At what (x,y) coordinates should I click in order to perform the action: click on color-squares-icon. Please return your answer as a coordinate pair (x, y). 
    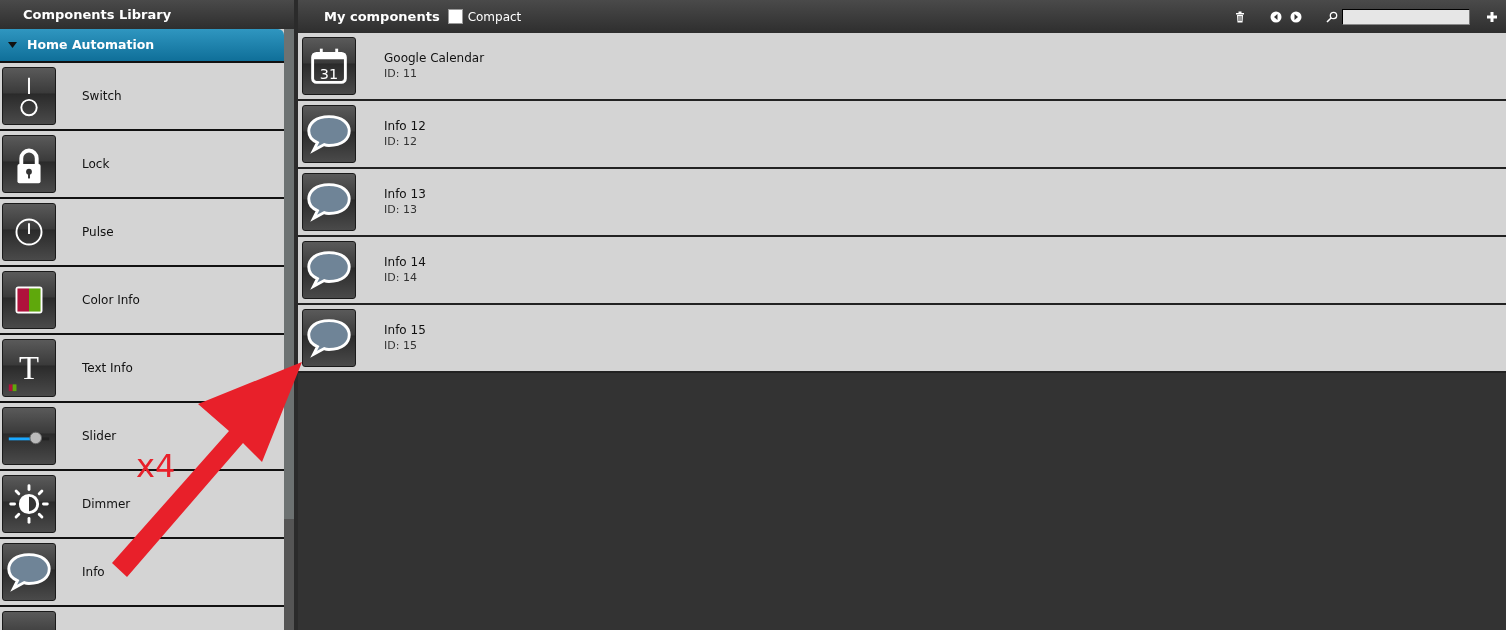
    Looking at the image, I should click on (29, 300).